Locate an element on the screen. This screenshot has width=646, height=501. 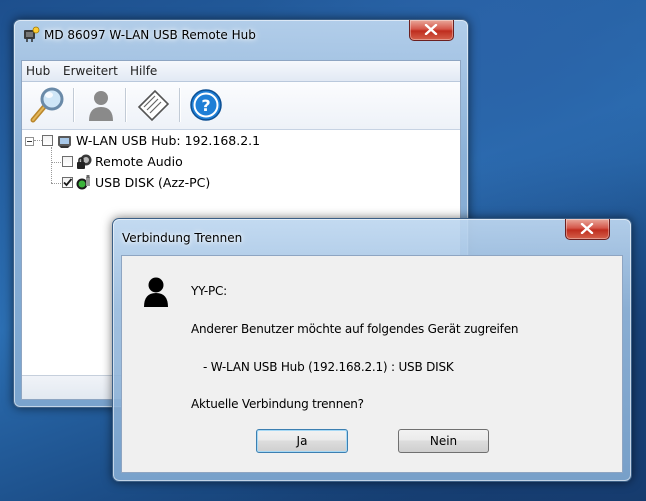
help-button: ? is located at coordinates (206, 105).